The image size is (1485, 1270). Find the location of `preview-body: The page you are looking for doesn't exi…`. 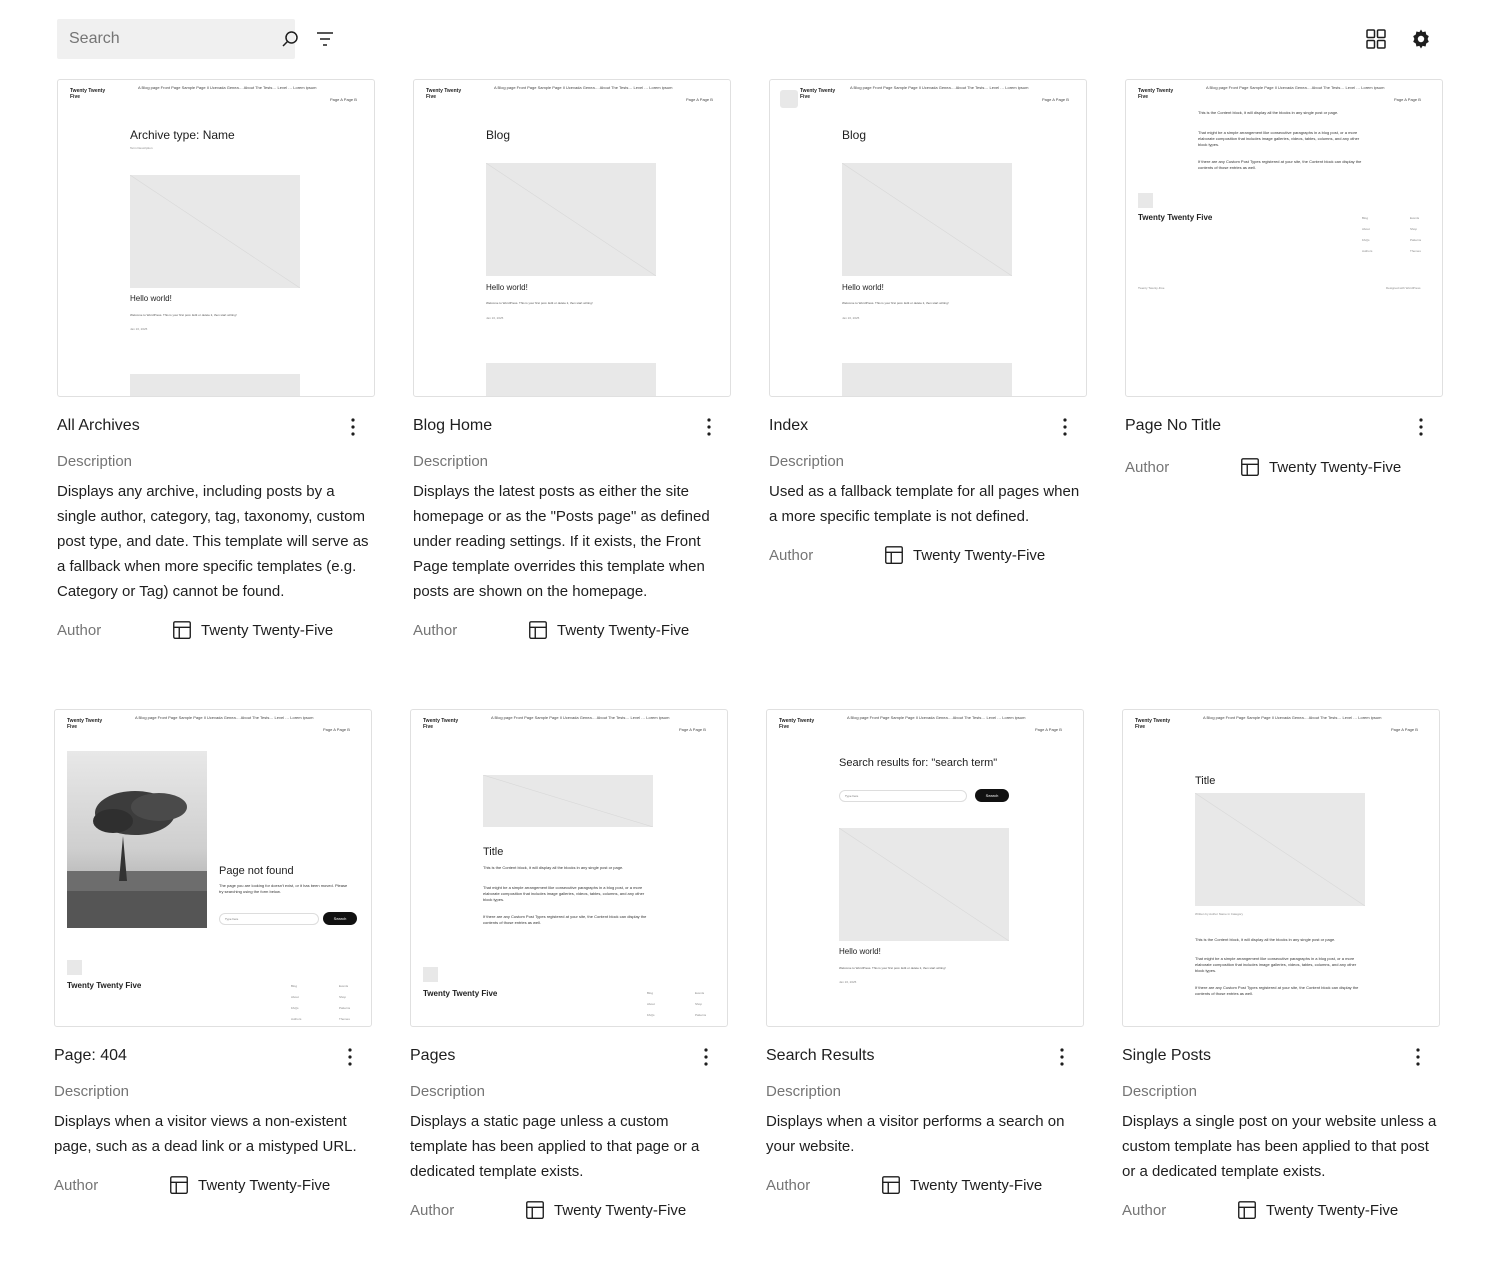

preview-body: The page you are looking for doesn't exi… is located at coordinates (283, 888).